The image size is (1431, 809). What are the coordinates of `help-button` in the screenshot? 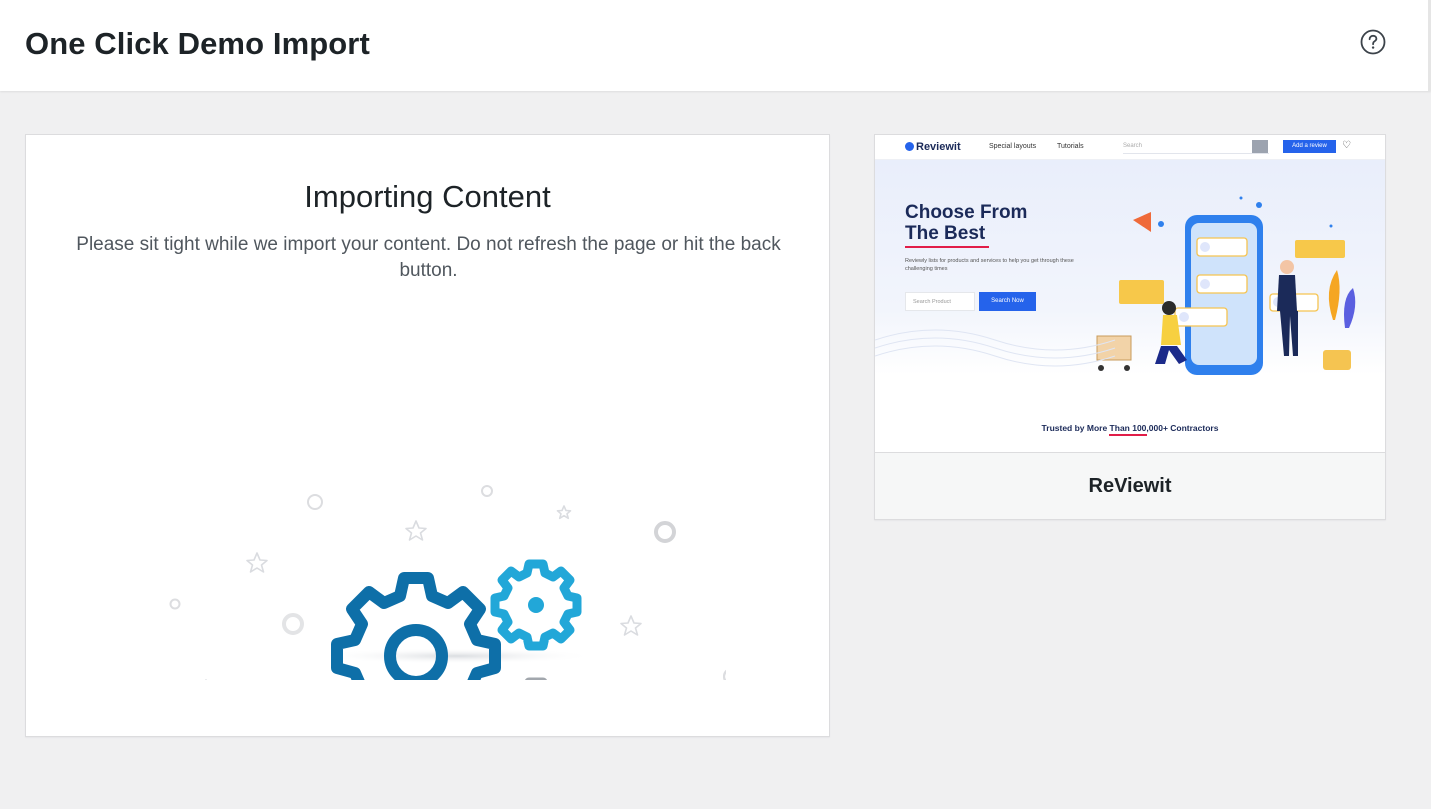 It's located at (1373, 42).